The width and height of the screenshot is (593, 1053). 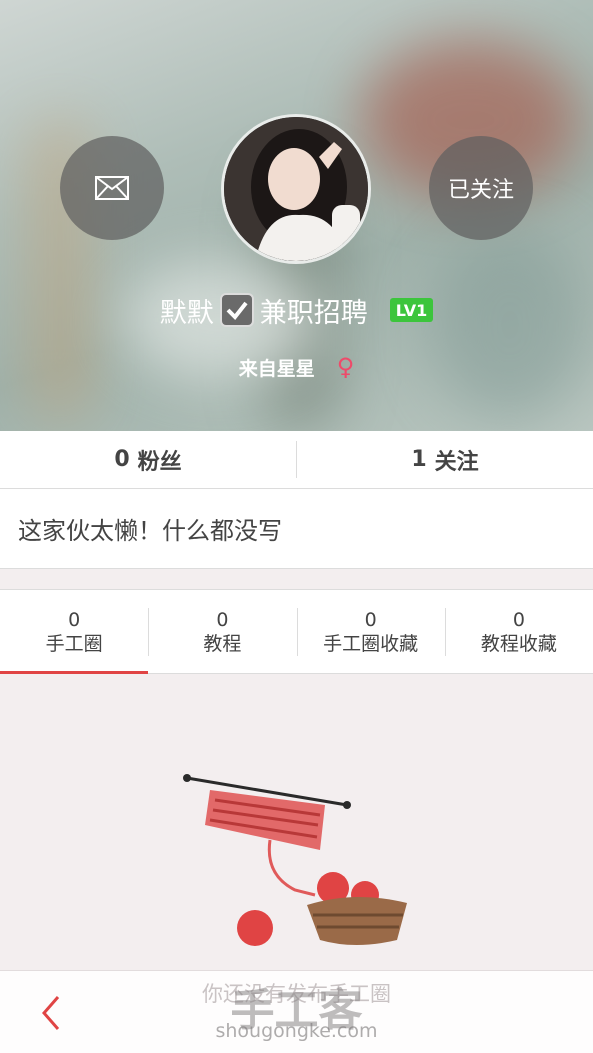 I want to click on following-label: 关注, so click(x=456, y=462).